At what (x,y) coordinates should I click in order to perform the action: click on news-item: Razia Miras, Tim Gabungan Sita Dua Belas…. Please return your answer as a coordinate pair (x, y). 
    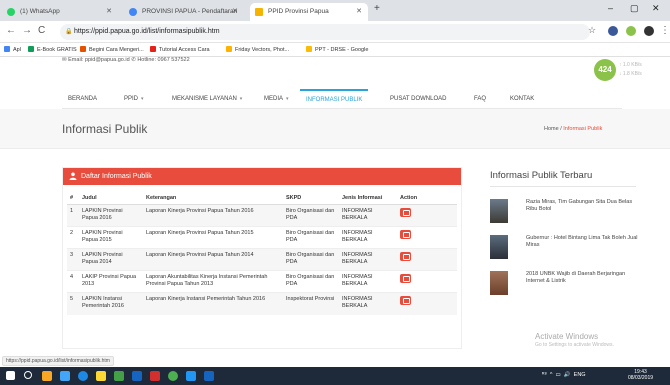
    Looking at the image, I should click on (570, 214).